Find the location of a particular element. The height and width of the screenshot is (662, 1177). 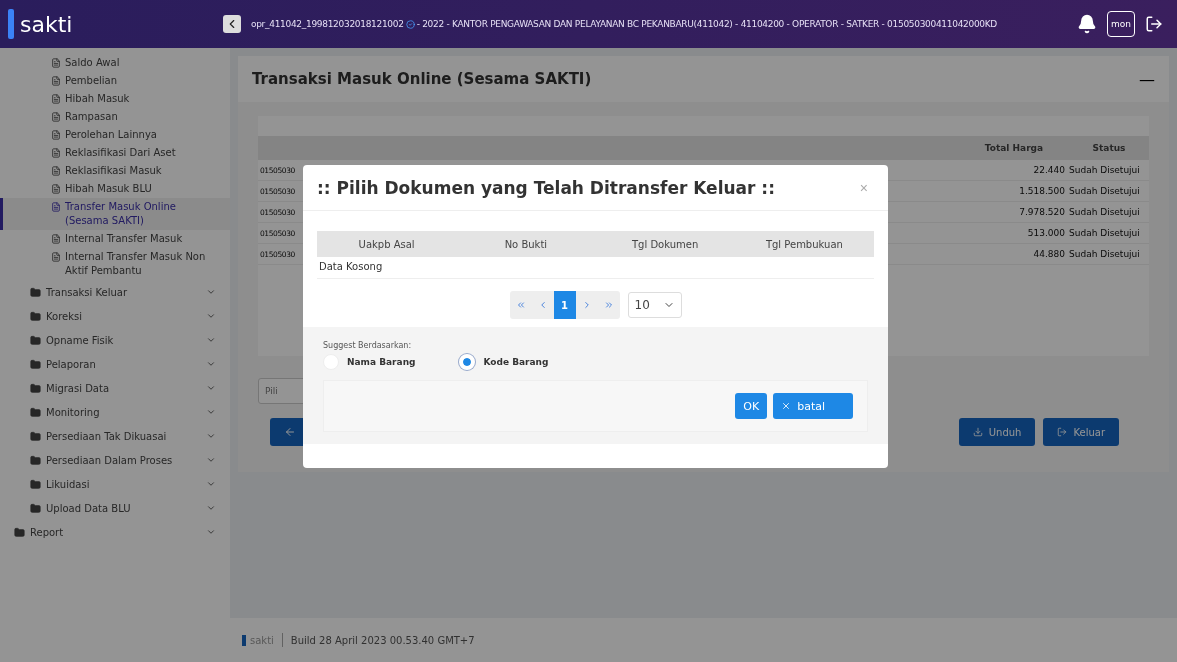

action-button: Unduh is located at coordinates (997, 432).